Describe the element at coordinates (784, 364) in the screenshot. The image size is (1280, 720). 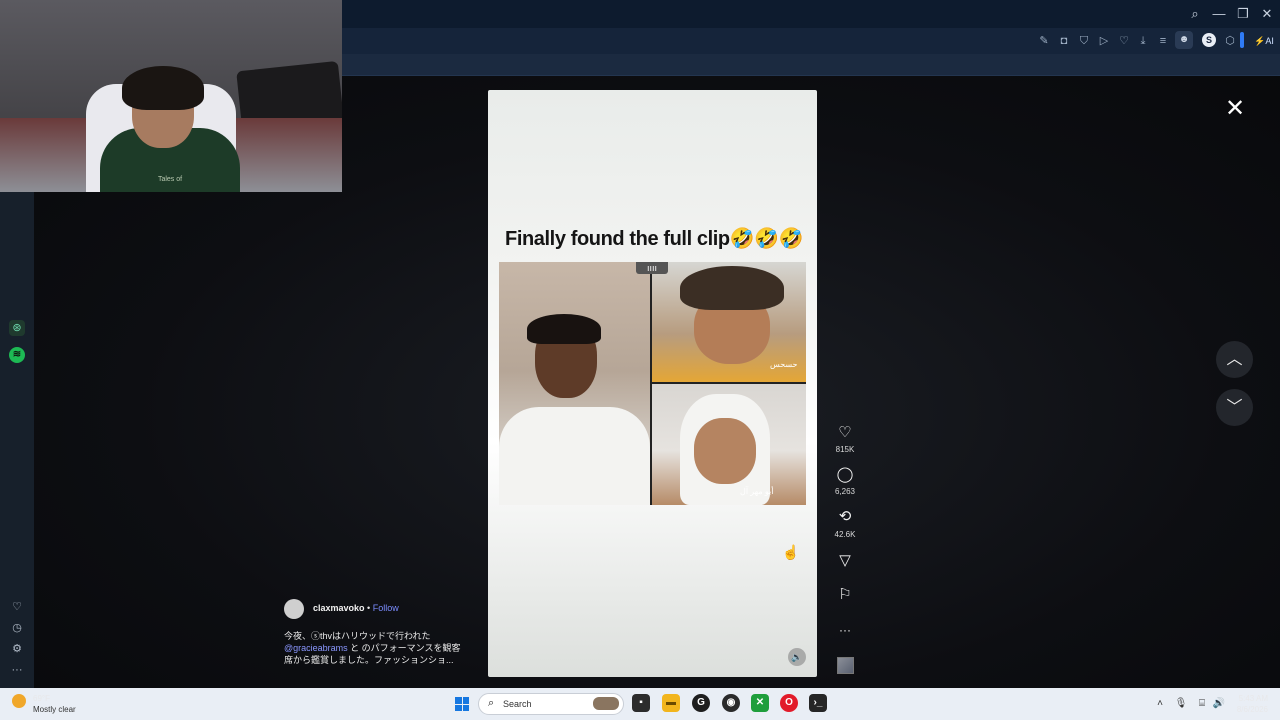
I see `overlay-name: حسحس` at that location.